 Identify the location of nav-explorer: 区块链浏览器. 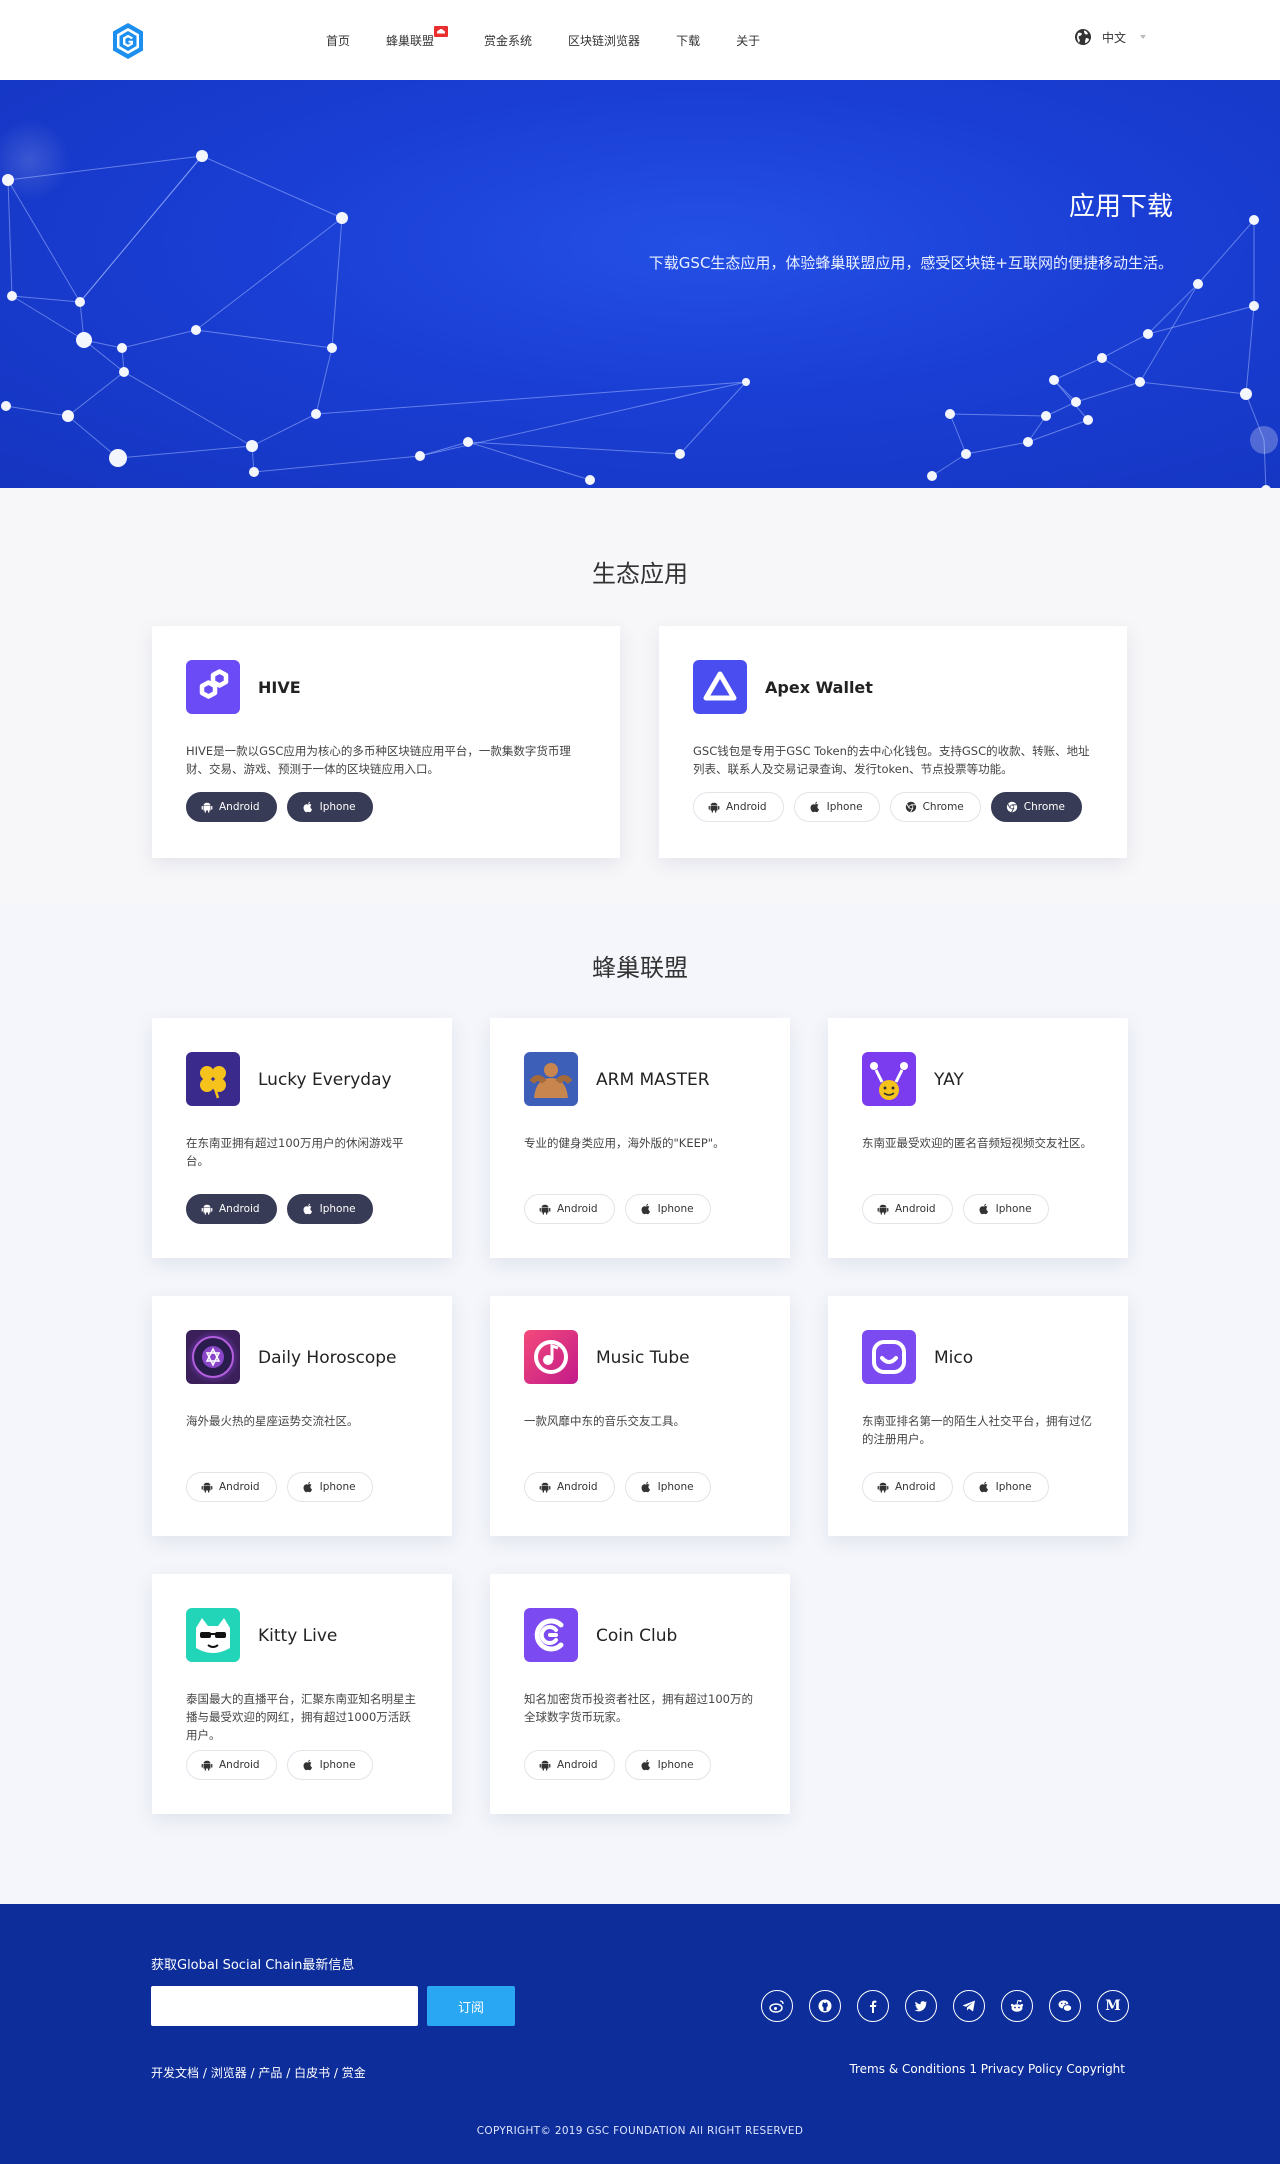
(604, 40).